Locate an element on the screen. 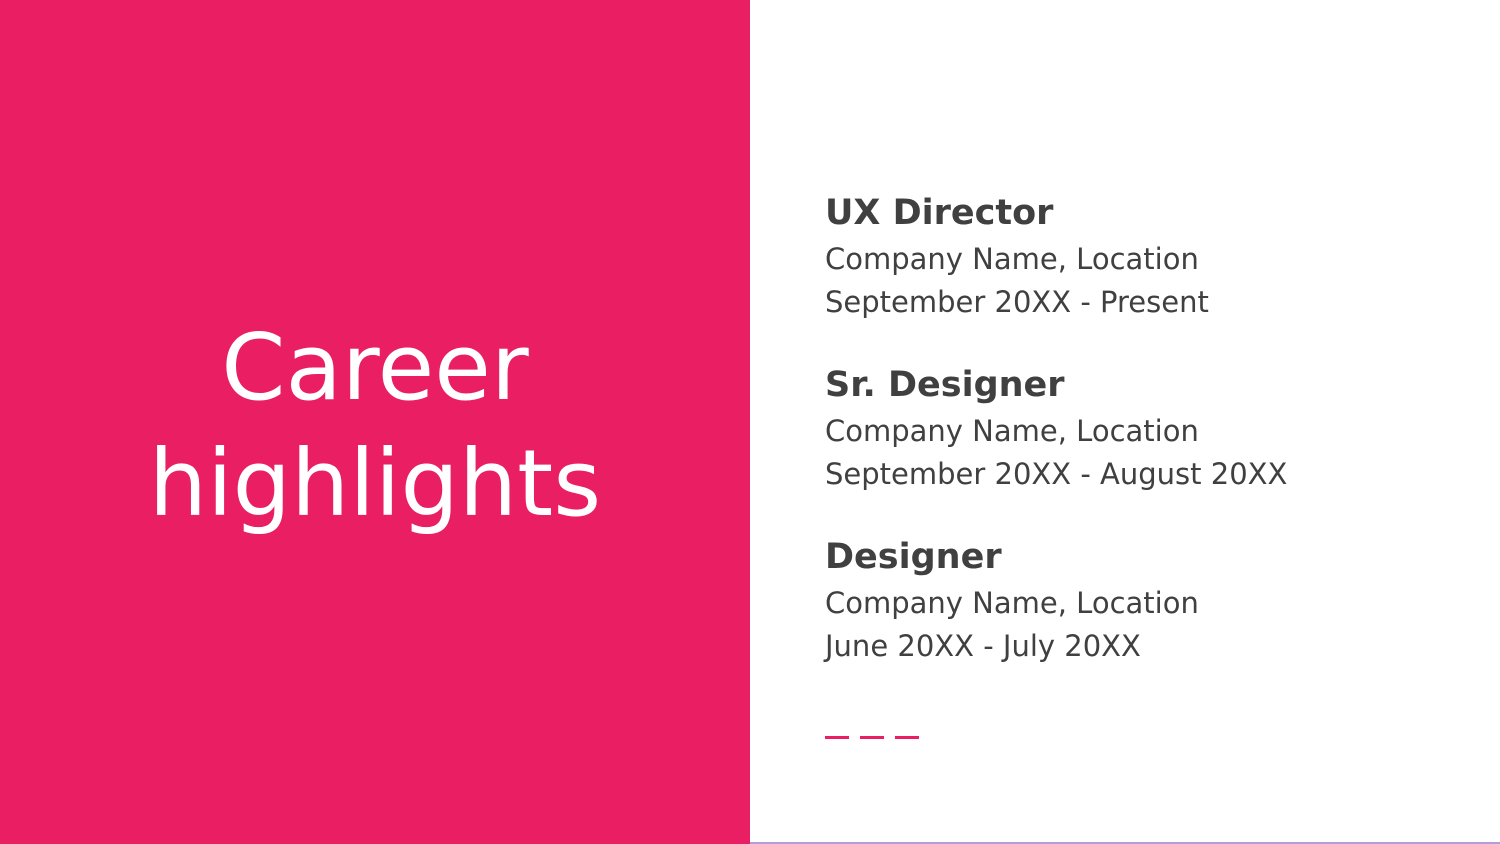  slide-title-line-2: highlights is located at coordinates (375, 483).